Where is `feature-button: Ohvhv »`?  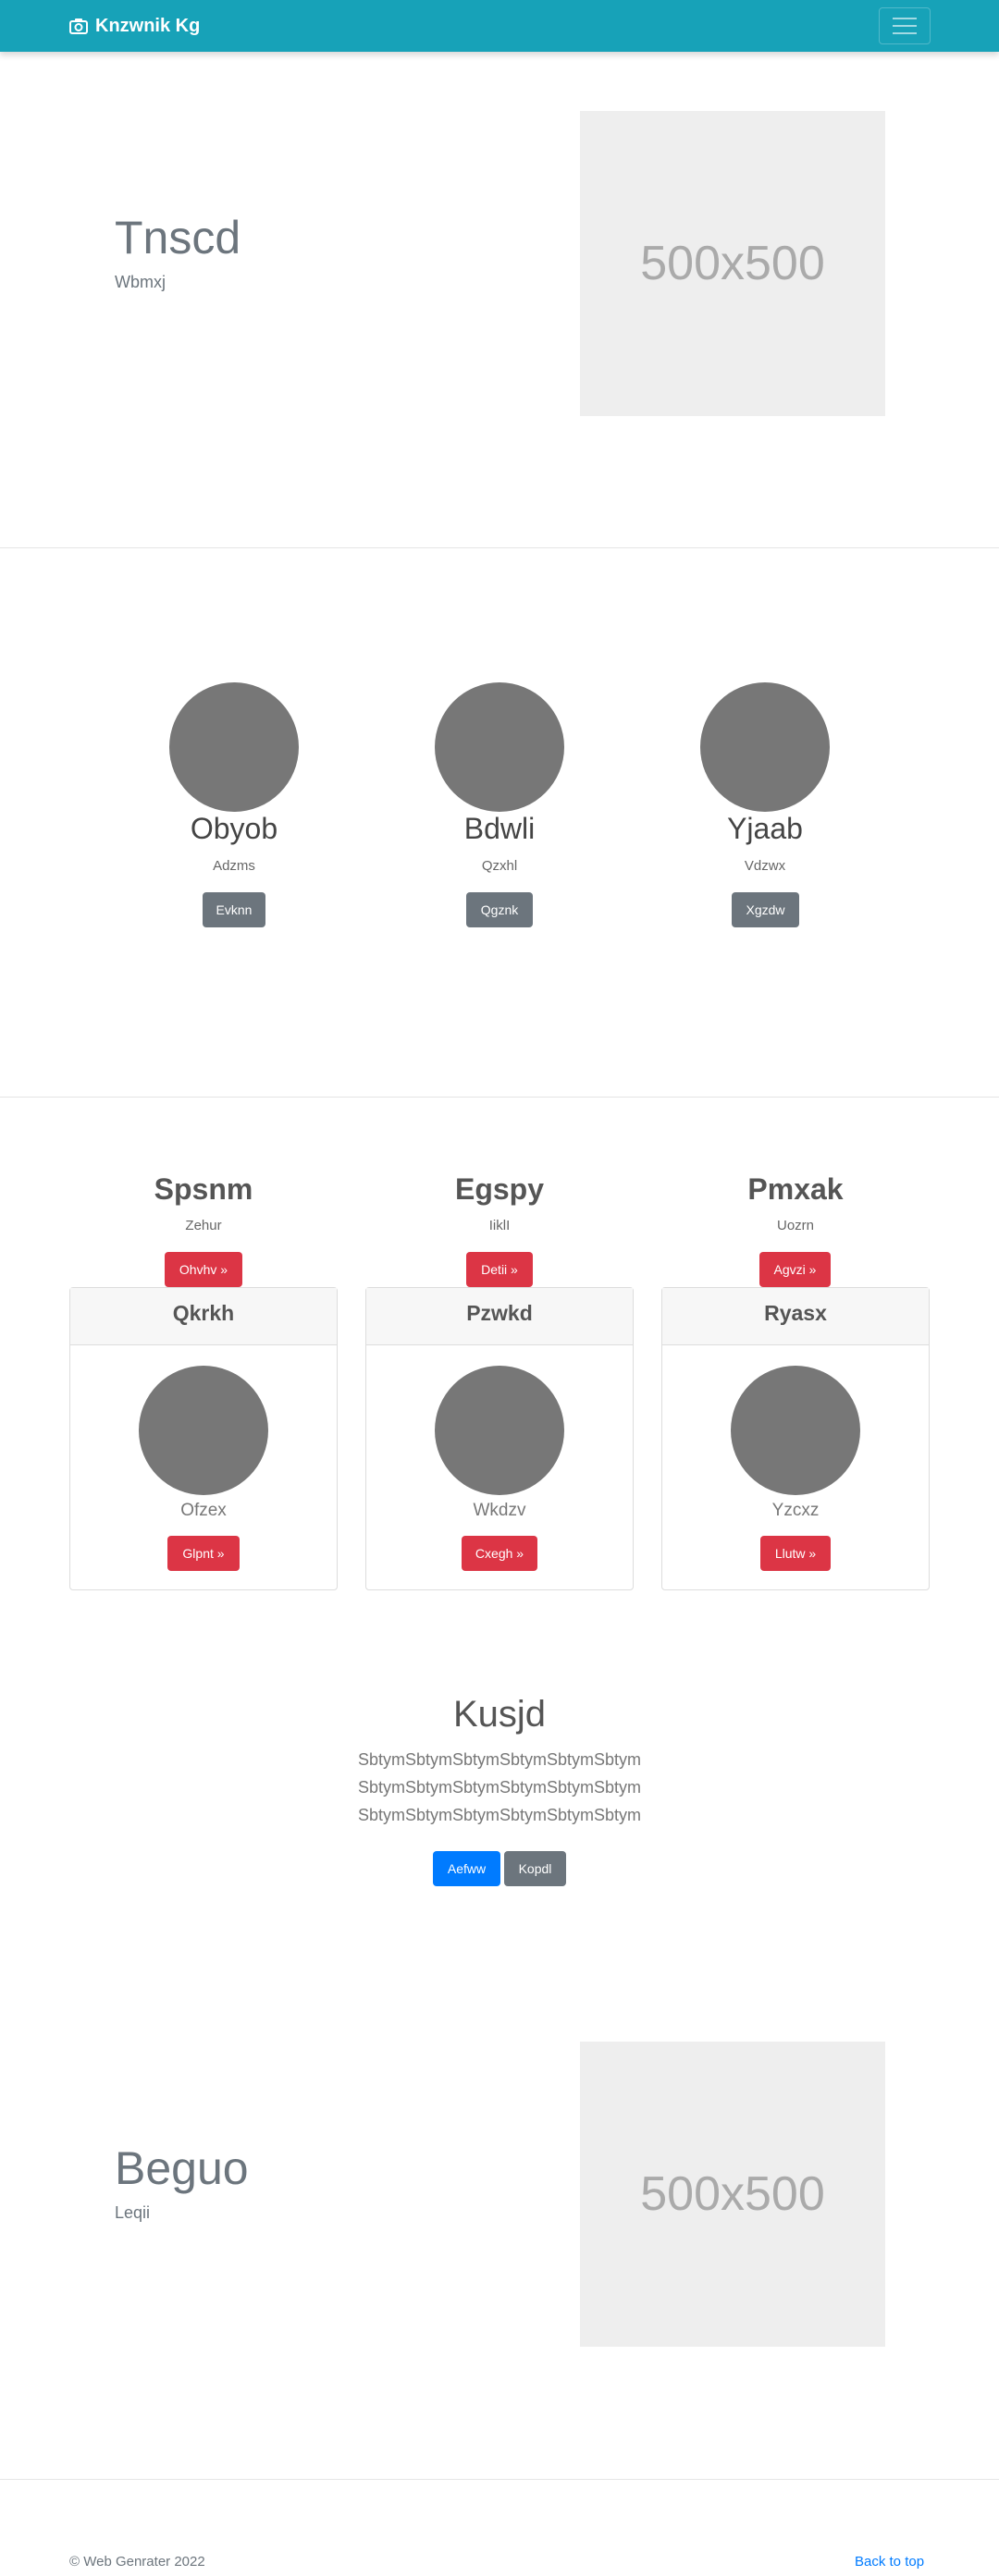
feature-button: Ohvhv » is located at coordinates (203, 1269).